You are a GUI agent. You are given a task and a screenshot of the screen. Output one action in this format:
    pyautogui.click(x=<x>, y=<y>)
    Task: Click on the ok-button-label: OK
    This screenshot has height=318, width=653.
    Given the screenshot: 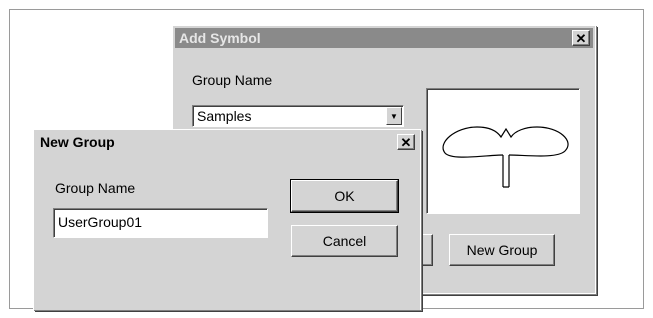 What is the action you would take?
    pyautogui.click(x=344, y=196)
    